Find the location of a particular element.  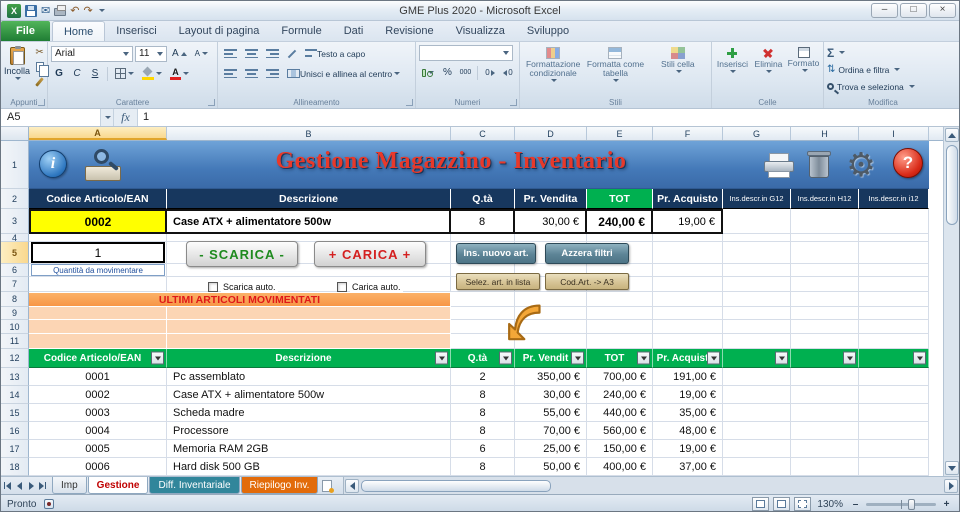

column-header-d: D is located at coordinates (551, 133).